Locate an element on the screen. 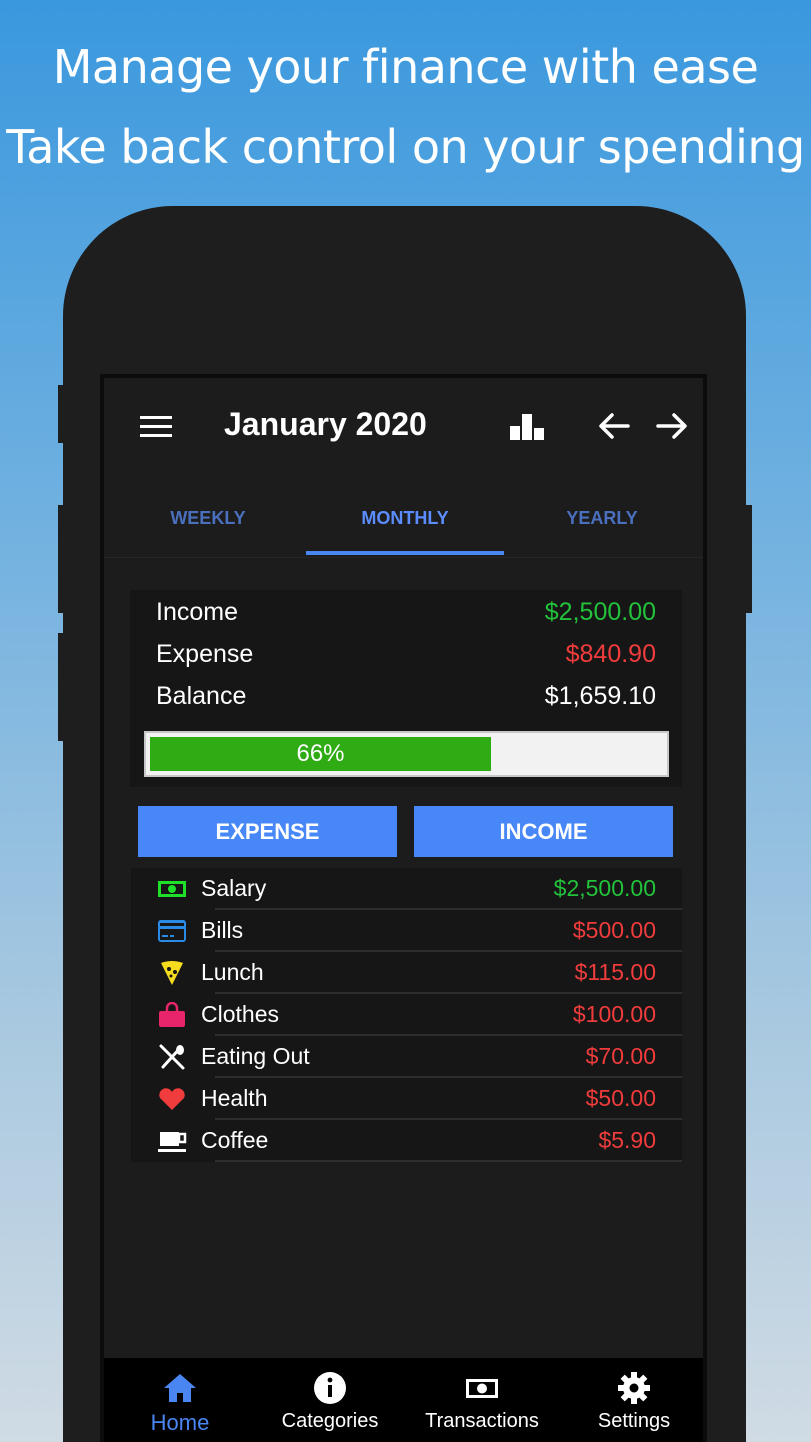 The image size is (811, 1442). period-tabs: WEEKLY MONTHLY YEARLY is located at coordinates (403, 523).